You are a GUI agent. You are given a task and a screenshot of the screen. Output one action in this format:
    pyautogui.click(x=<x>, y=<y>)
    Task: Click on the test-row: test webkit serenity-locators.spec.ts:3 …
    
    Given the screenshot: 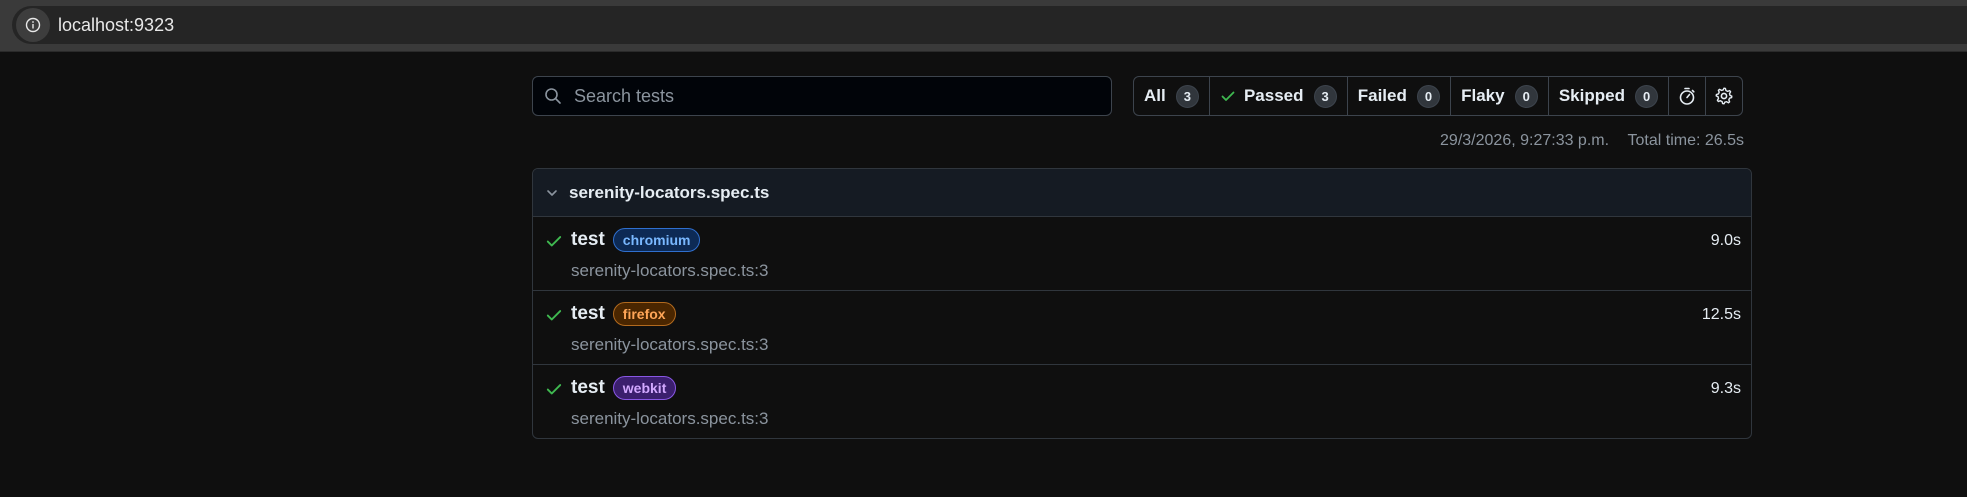 What is the action you would take?
    pyautogui.click(x=1142, y=401)
    